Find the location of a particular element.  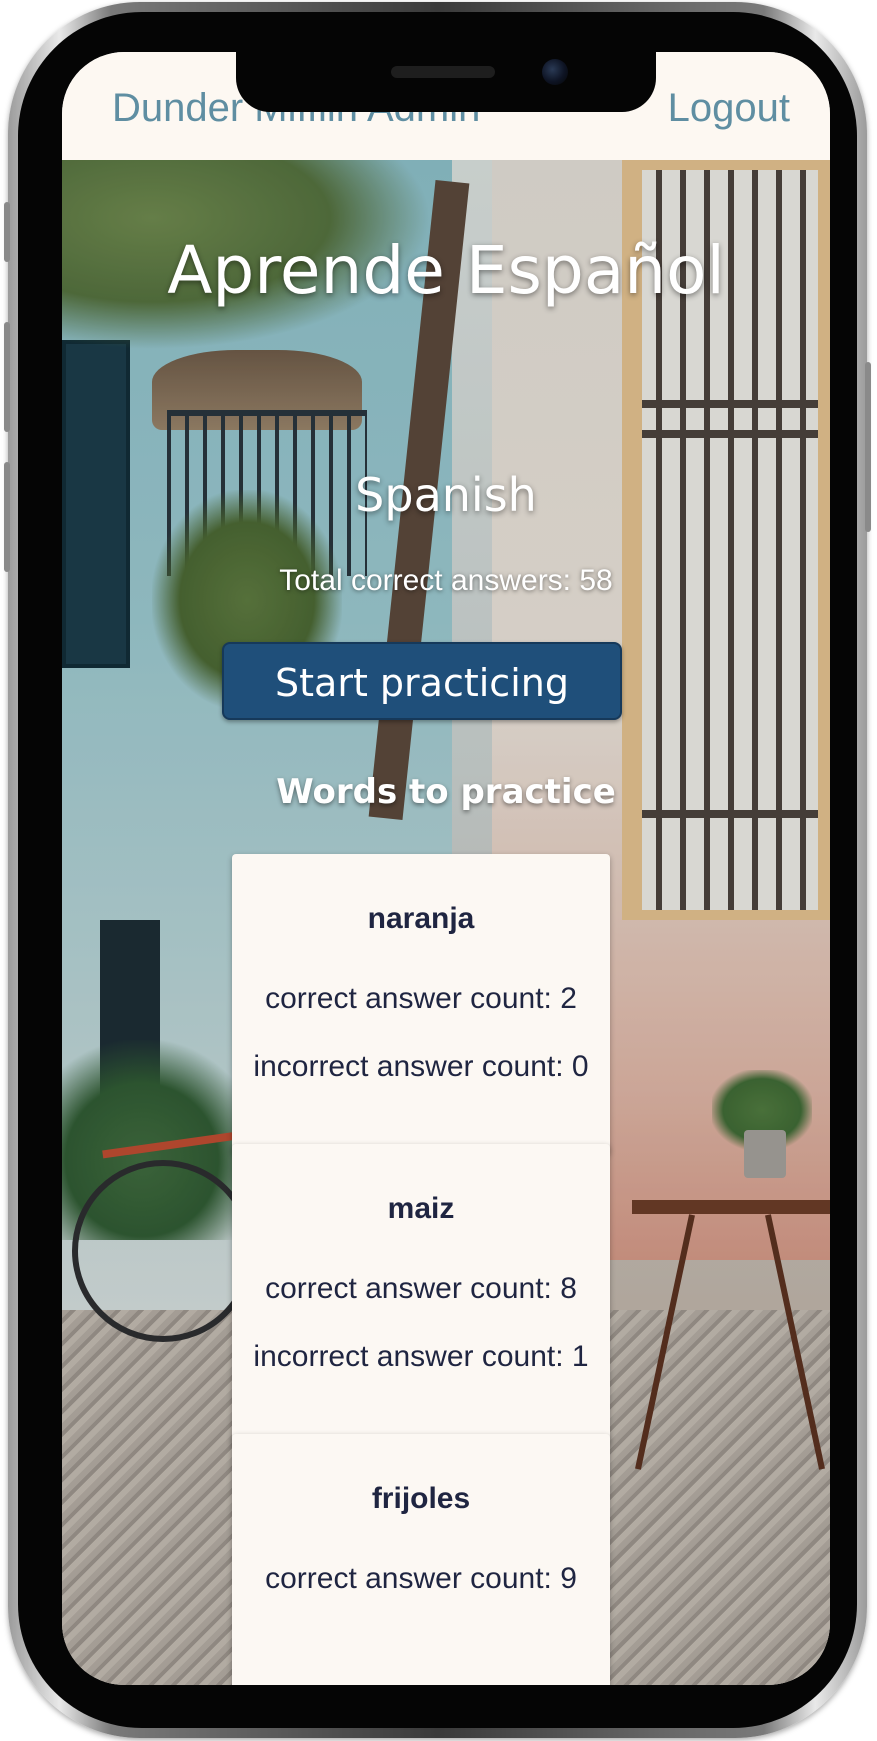

total-correct-answers: Total correct answers: 58 is located at coordinates (446, 580).